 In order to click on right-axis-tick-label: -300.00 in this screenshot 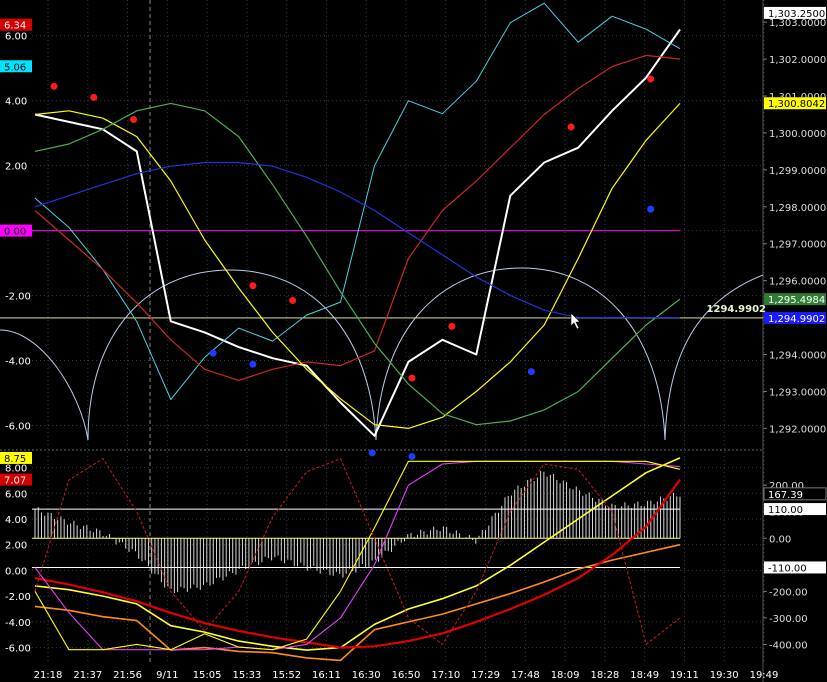, I will do `click(788, 619)`.